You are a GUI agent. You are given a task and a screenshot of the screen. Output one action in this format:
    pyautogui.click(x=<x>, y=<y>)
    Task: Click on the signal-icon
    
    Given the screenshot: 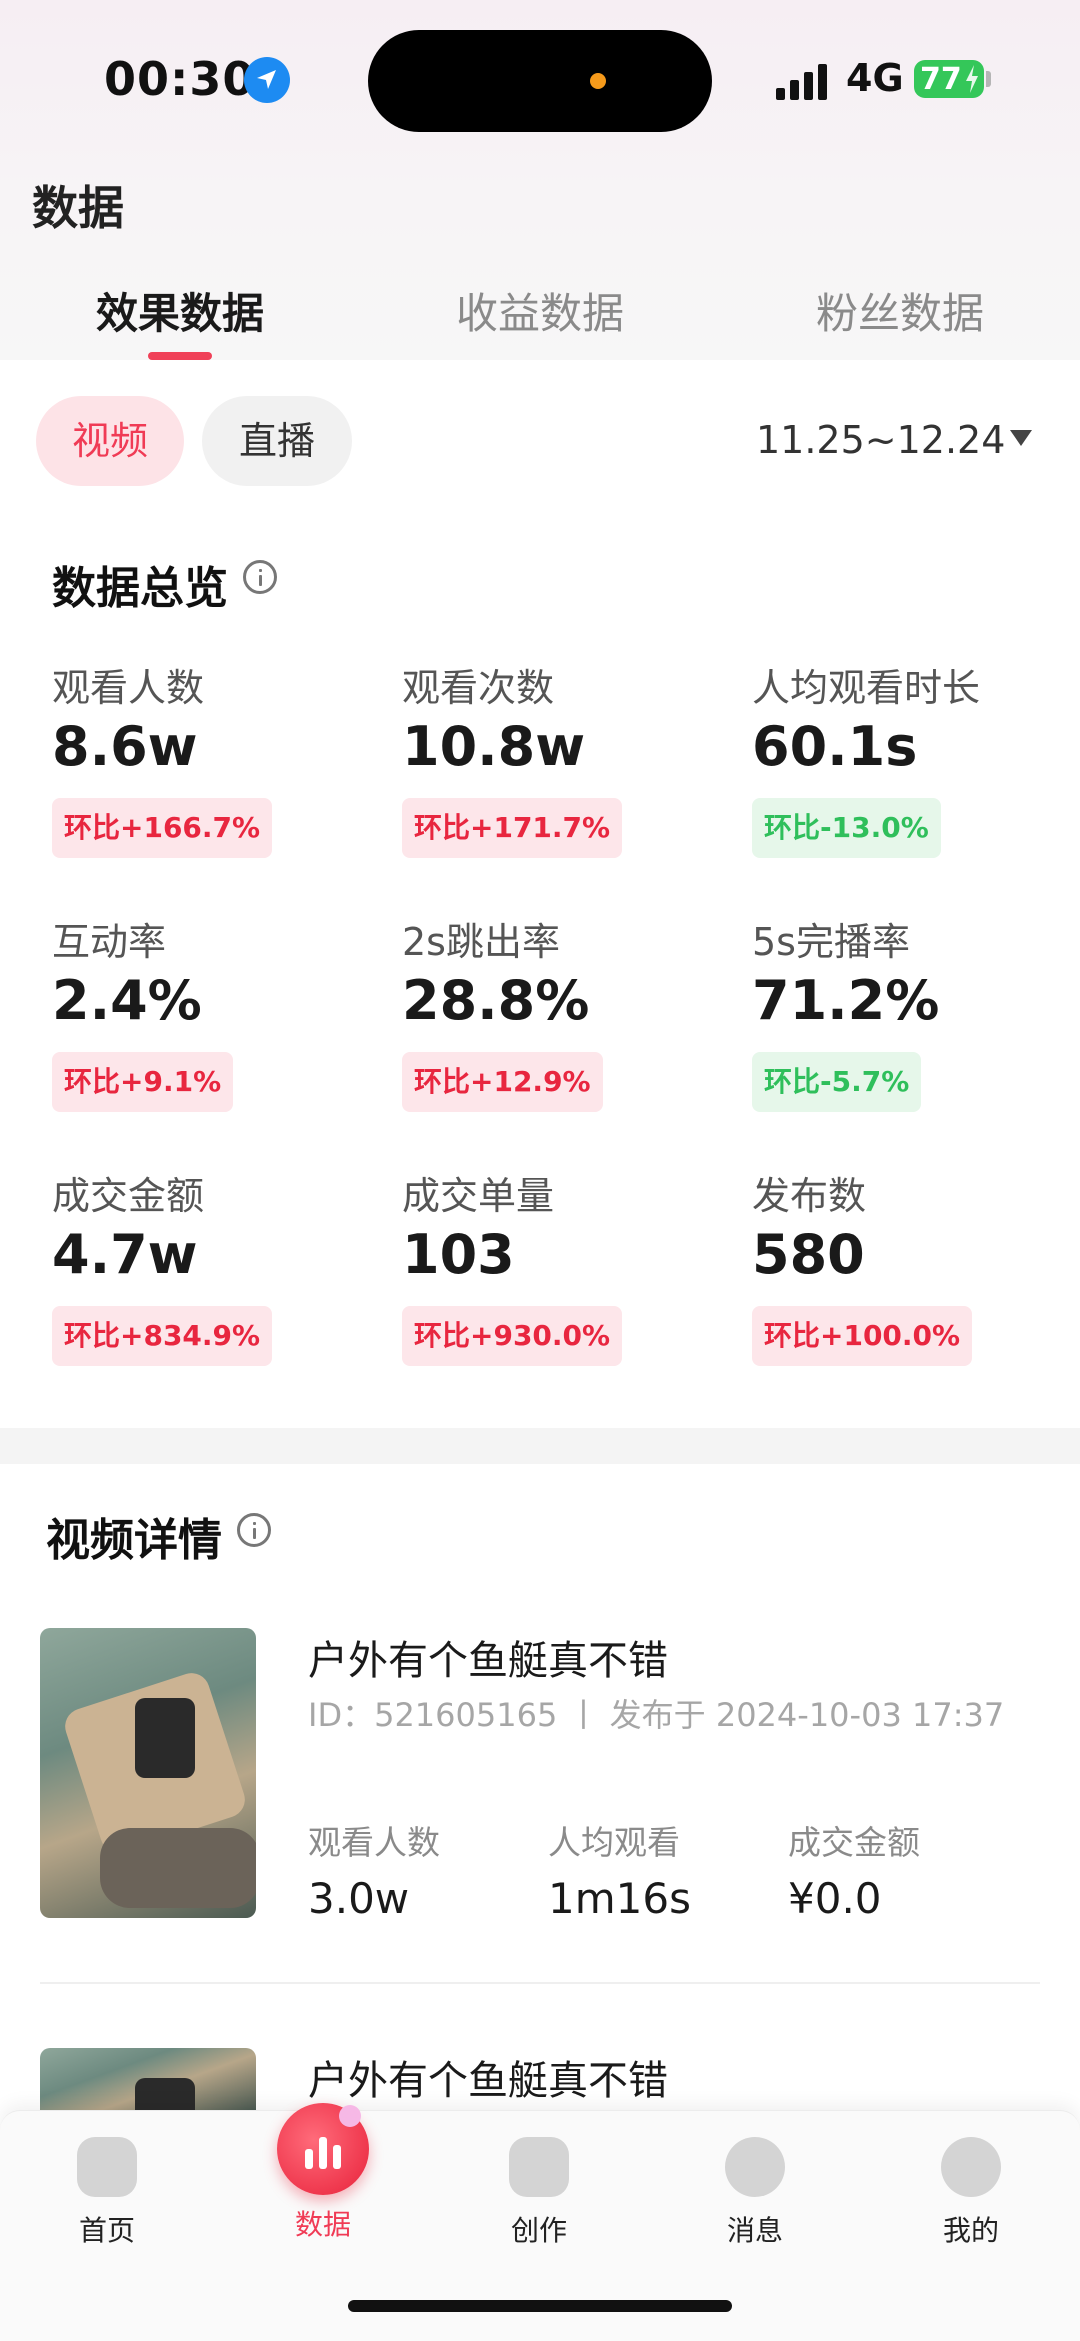 What is the action you would take?
    pyautogui.click(x=803, y=81)
    